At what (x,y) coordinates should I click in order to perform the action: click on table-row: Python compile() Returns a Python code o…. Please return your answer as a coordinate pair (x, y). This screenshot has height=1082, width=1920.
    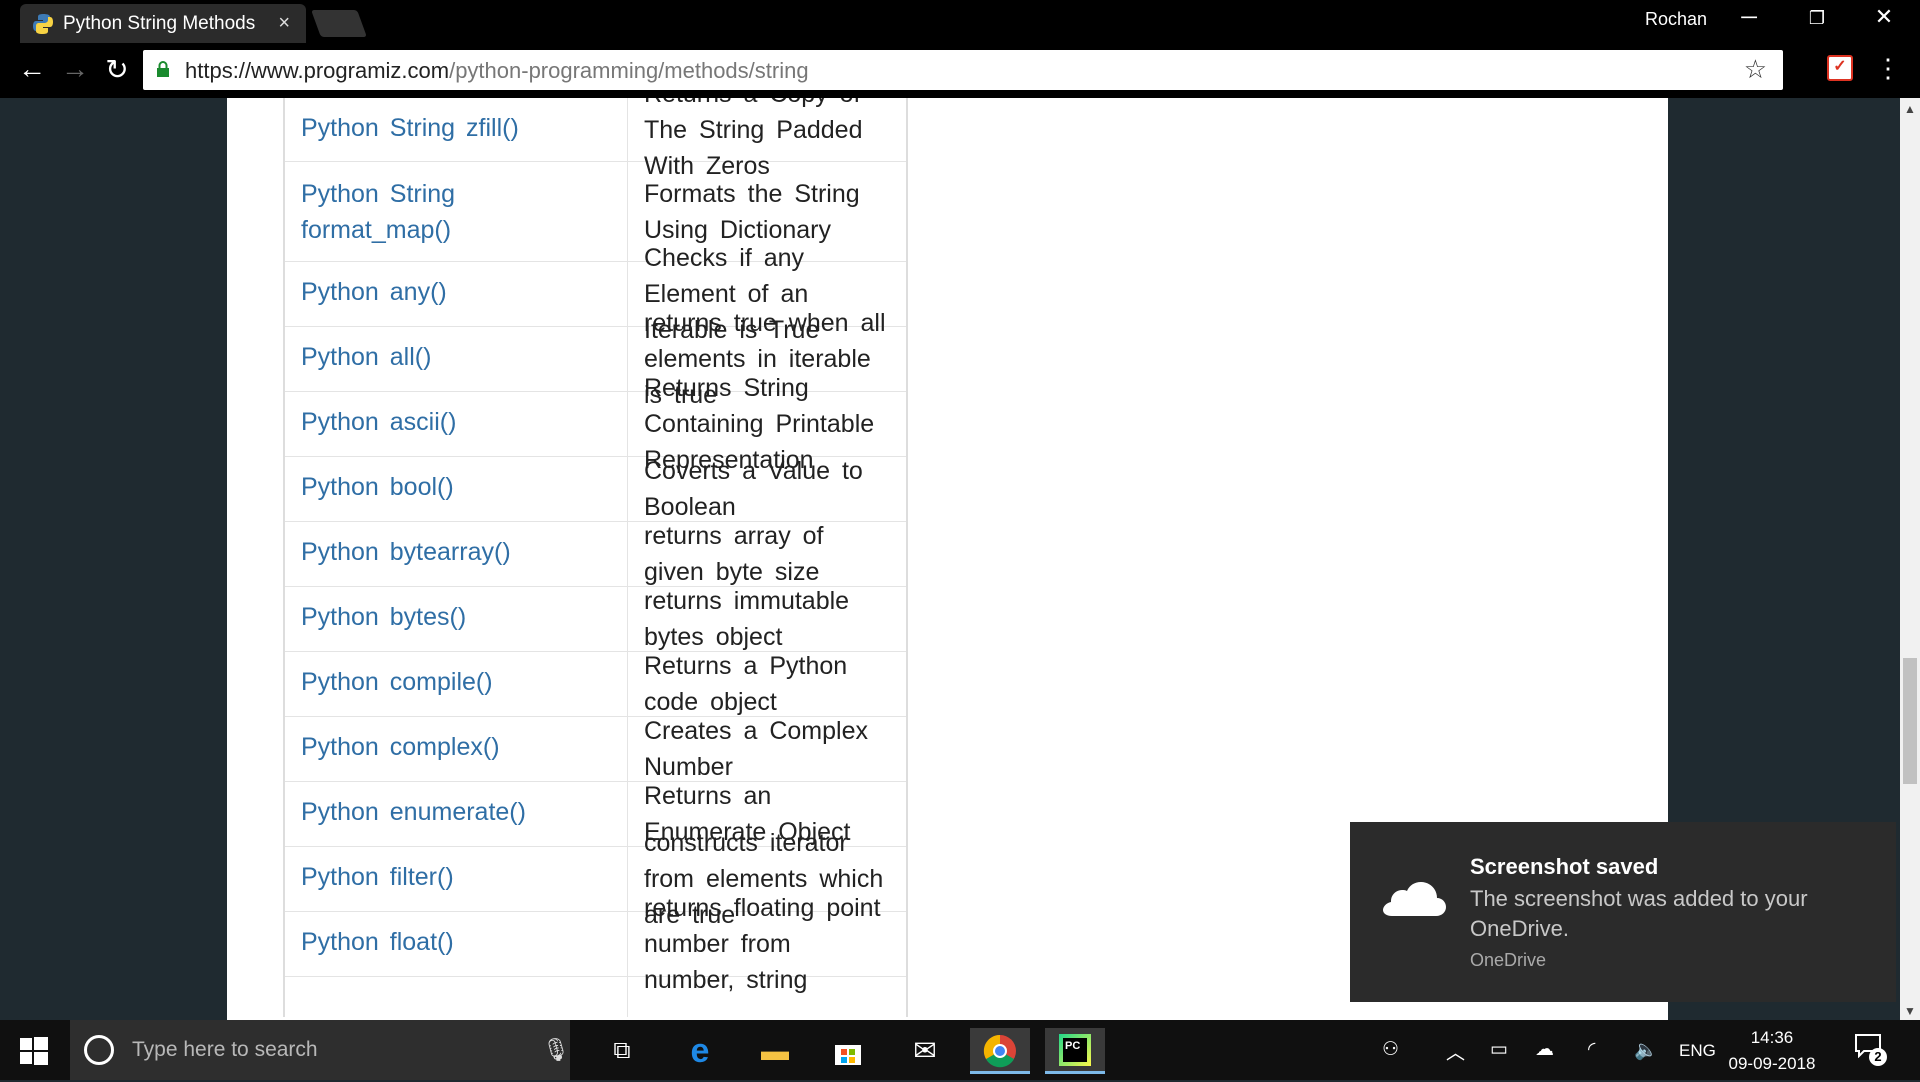
    Looking at the image, I should click on (595, 684).